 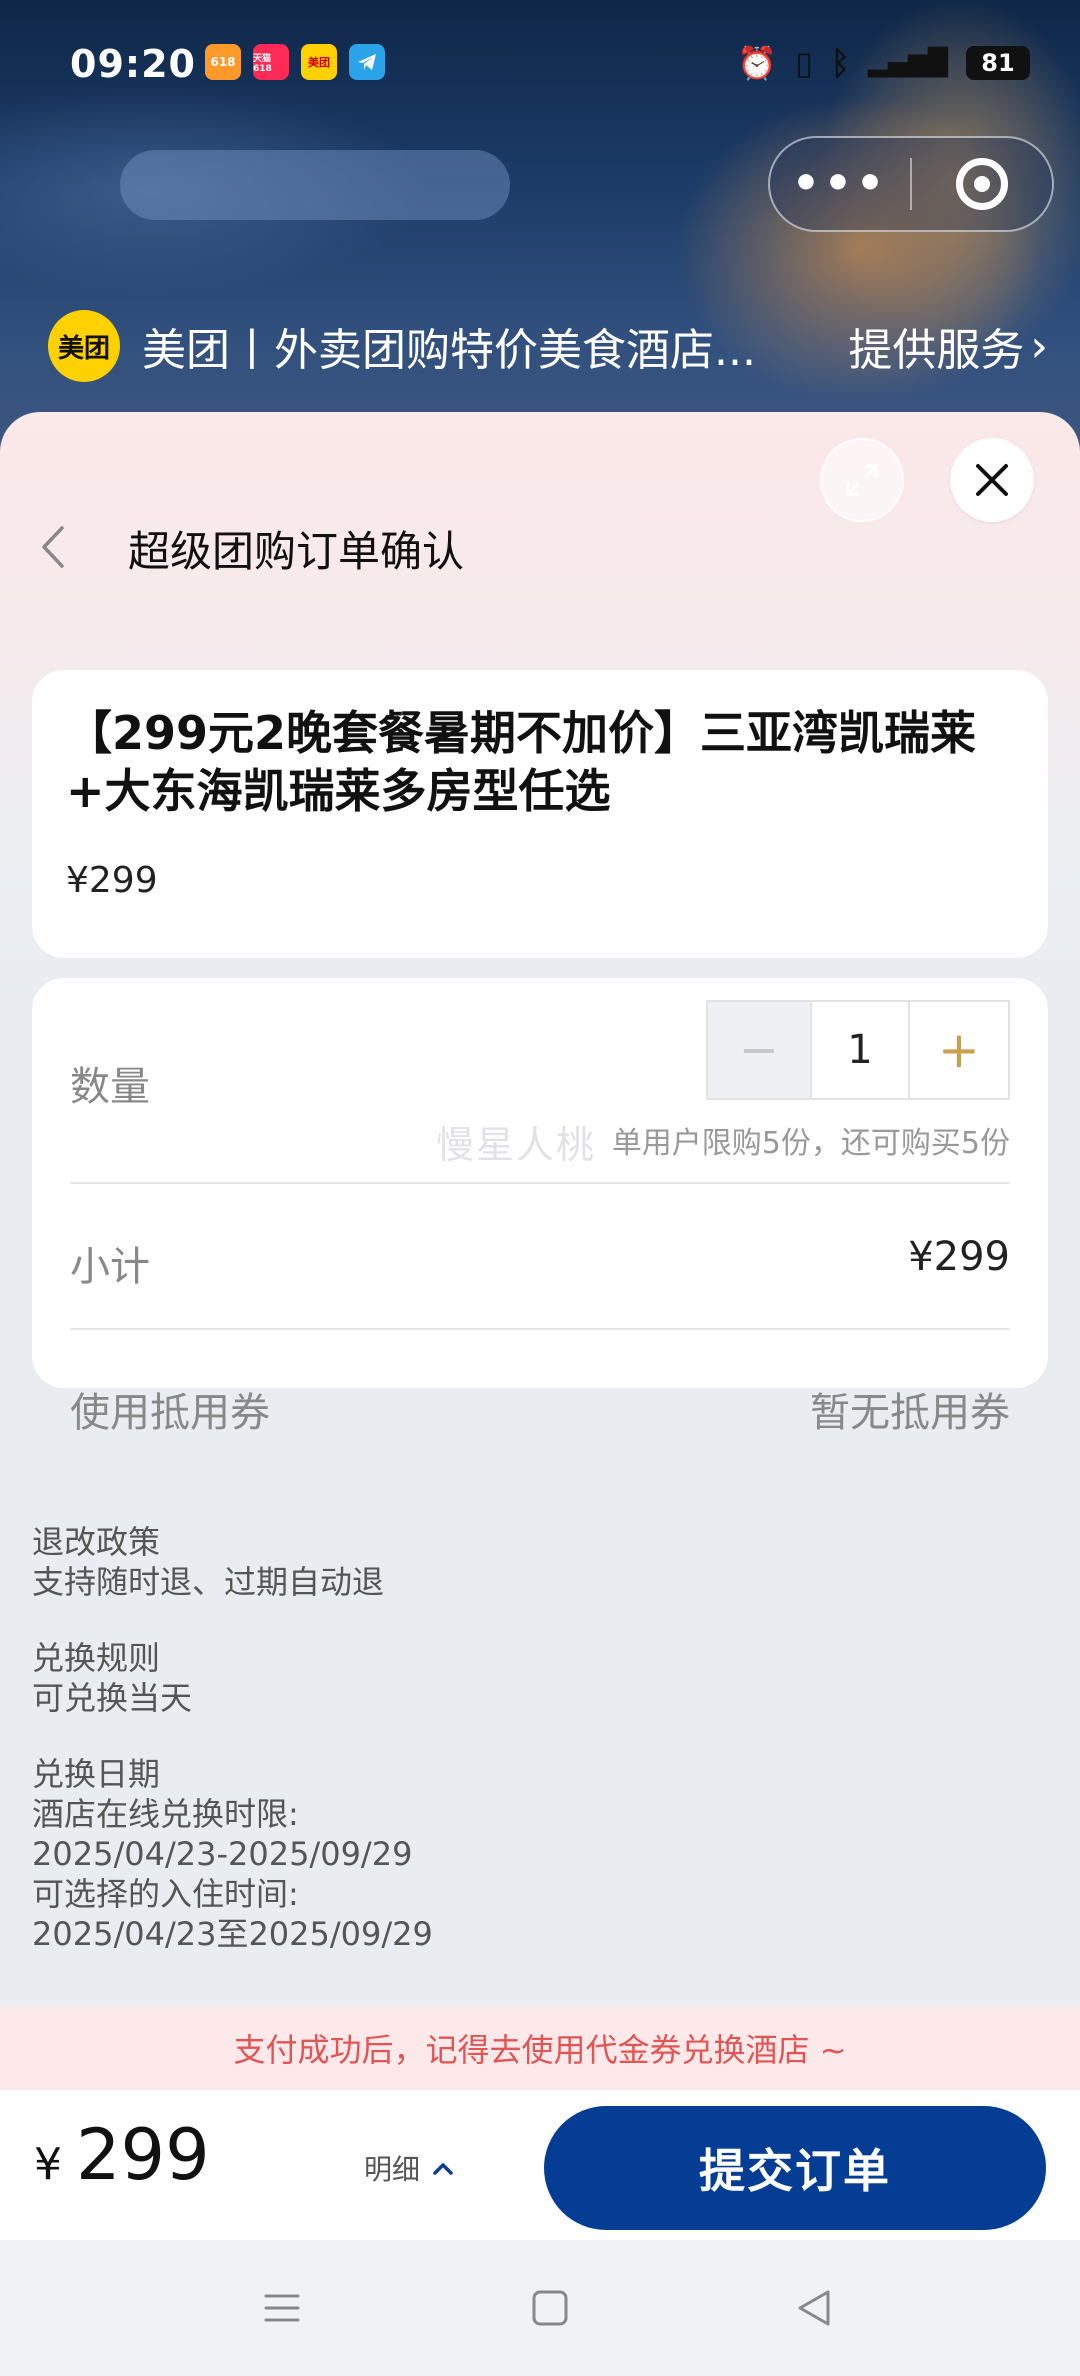 I want to click on triangle-back-icon, so click(x=814, y=2308).